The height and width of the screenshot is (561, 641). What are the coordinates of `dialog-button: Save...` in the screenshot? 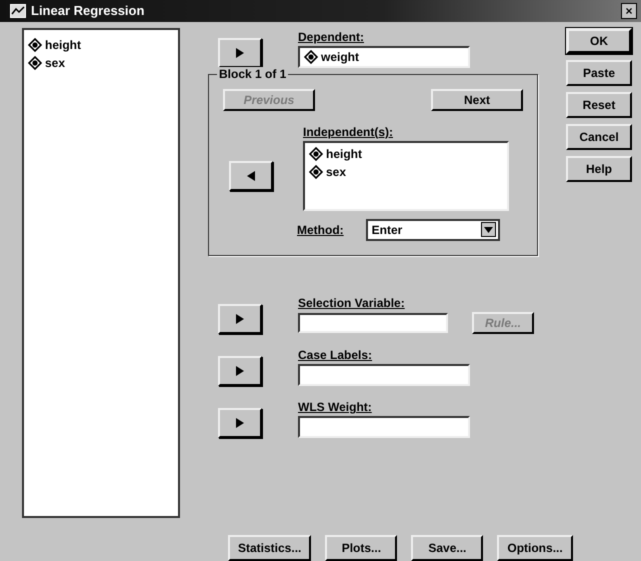 It's located at (447, 548).